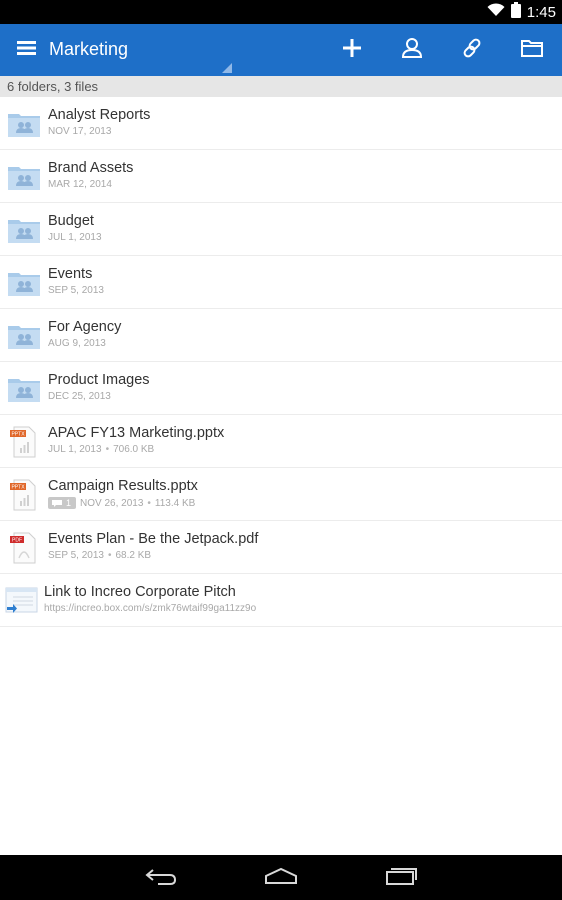  I want to click on system-nav-bar, so click(281, 877).